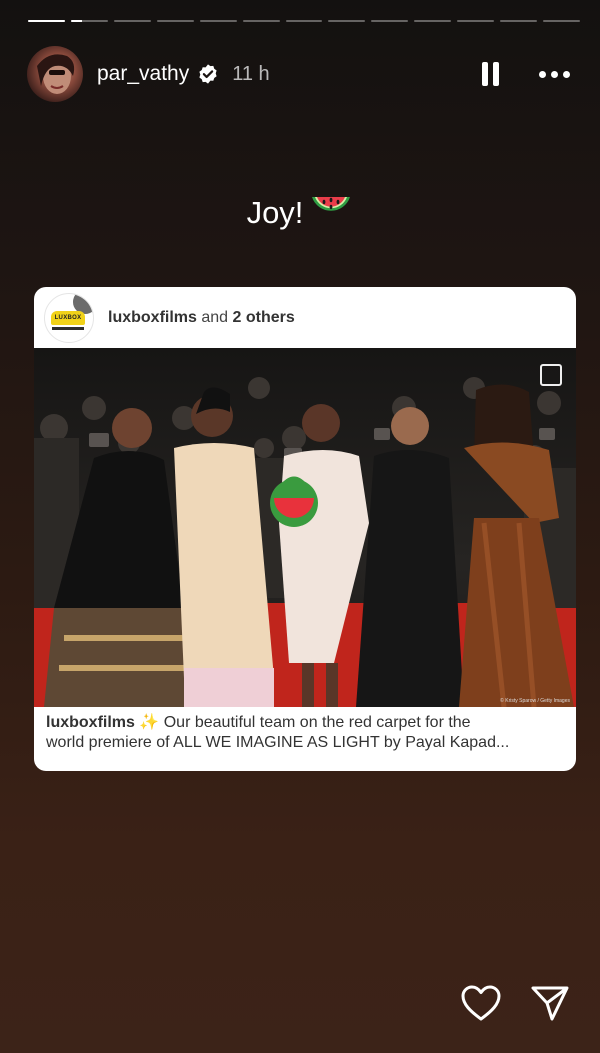 Image resolution: width=600 pixels, height=1053 pixels. What do you see at coordinates (554, 74) in the screenshot?
I see `more-options-icon` at bounding box center [554, 74].